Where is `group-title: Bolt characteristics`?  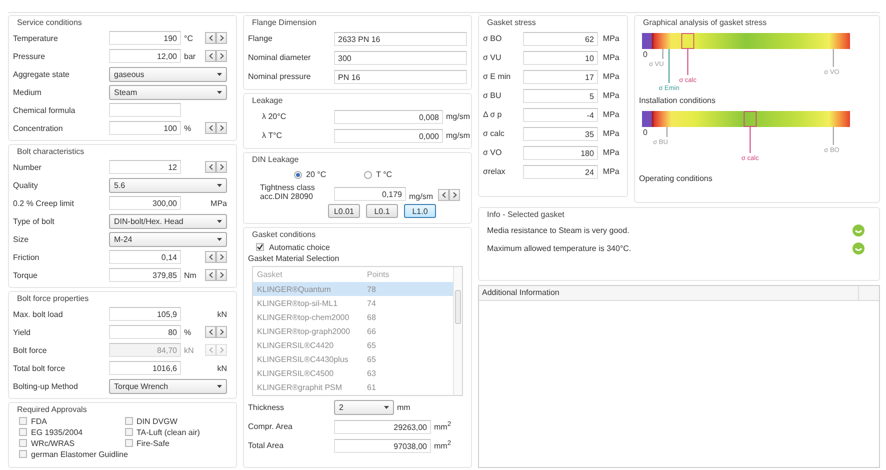
group-title: Bolt characteristics is located at coordinates (51, 152).